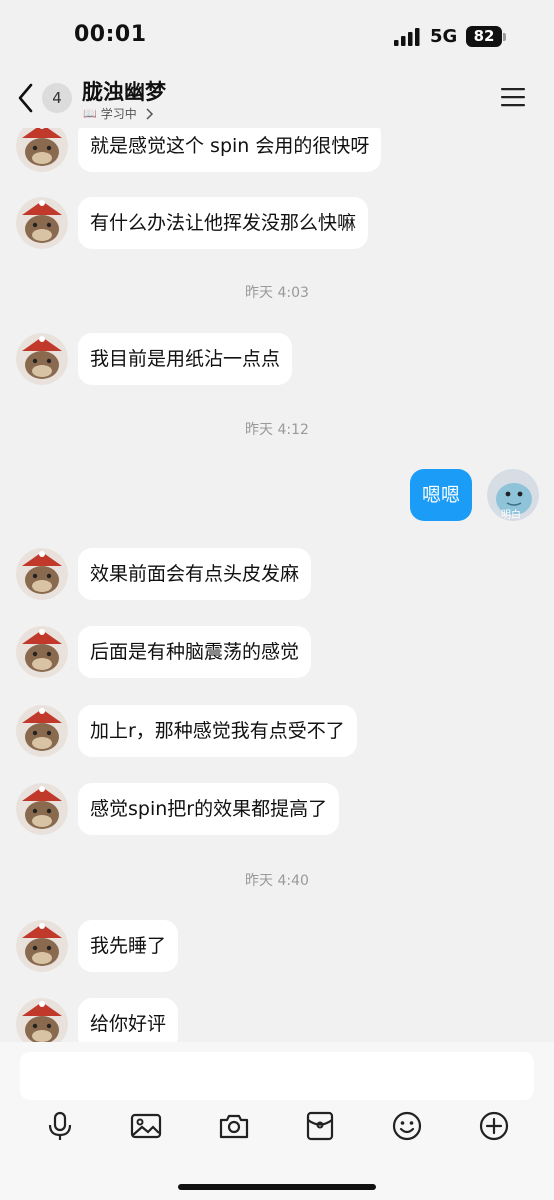  What do you see at coordinates (90, 113) in the screenshot?
I see `book-icon: 📖` at bounding box center [90, 113].